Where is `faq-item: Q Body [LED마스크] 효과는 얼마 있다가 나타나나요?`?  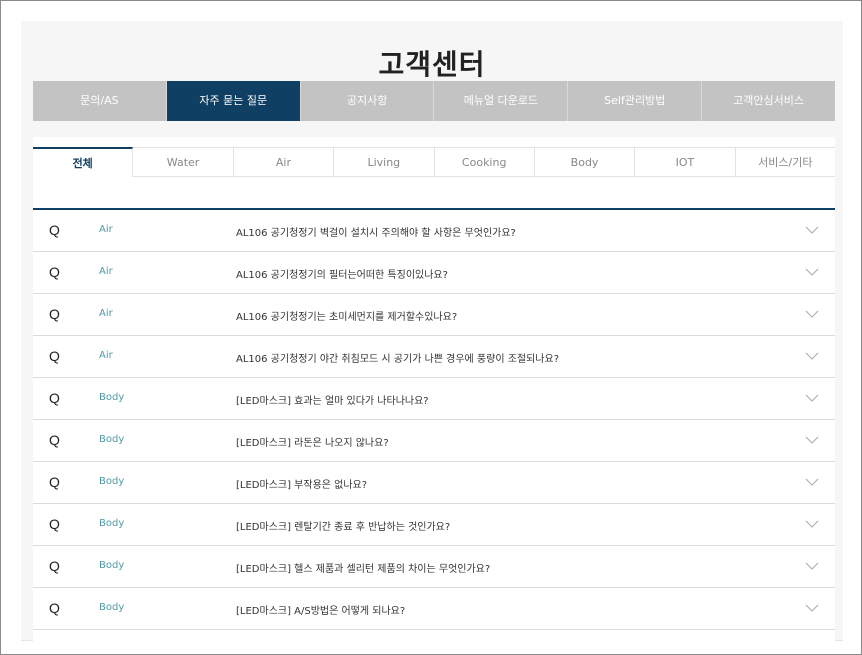 faq-item: Q Body [LED마스크] 효과는 얼마 있다가 나타나나요? is located at coordinates (434, 399).